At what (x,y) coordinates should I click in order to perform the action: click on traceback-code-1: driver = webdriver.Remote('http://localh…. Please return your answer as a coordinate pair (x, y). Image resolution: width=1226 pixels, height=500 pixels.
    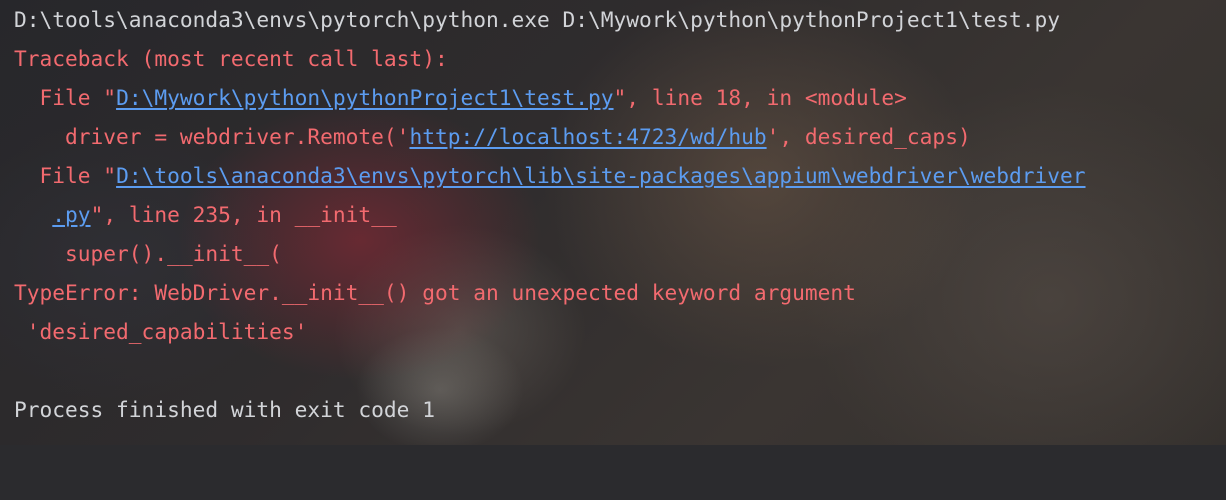
    Looking at the image, I should click on (492, 136).